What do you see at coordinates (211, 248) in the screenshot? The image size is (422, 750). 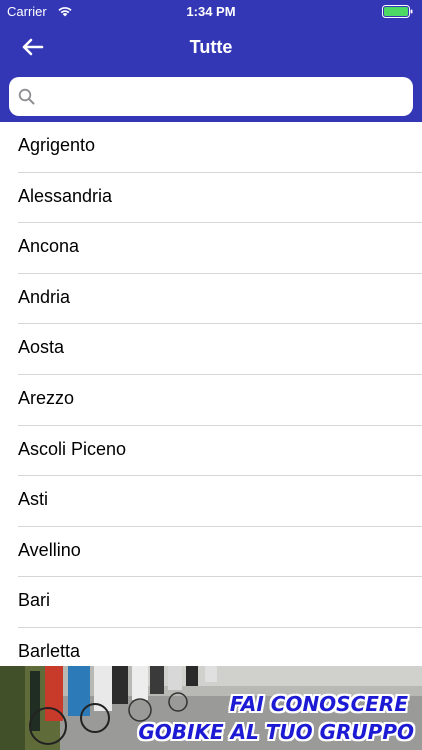 I see `list-item: Ancona` at bounding box center [211, 248].